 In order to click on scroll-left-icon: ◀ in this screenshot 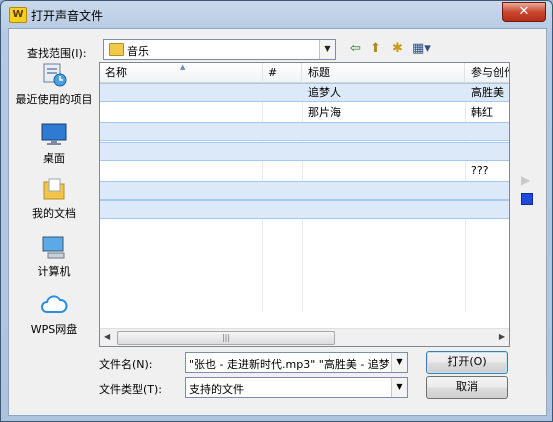, I will do `click(107, 336)`.